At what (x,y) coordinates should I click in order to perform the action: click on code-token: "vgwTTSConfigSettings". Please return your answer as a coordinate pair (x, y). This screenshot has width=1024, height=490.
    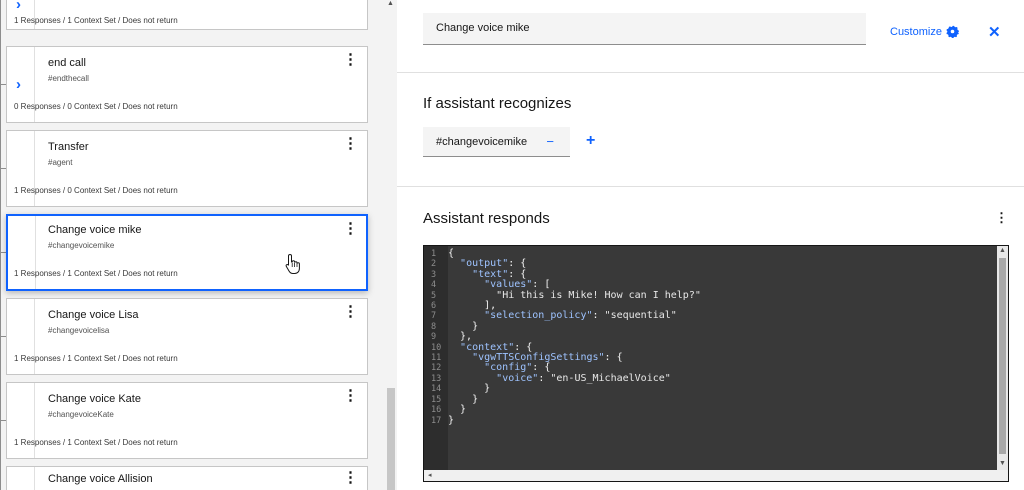
    Looking at the image, I should click on (538, 358).